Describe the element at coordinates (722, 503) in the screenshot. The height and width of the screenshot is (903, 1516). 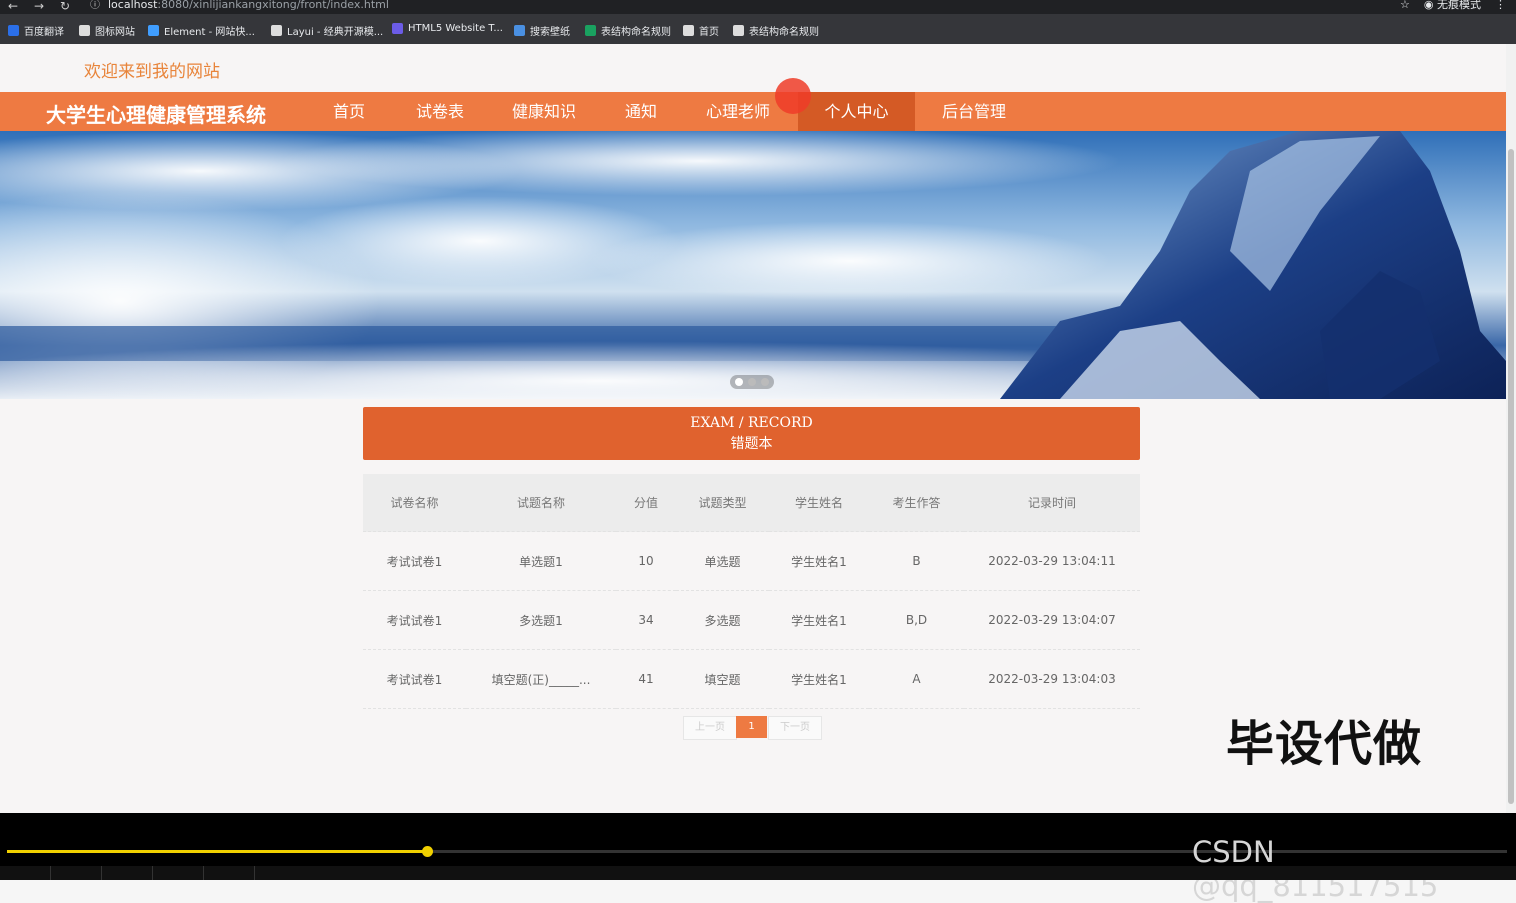
I see `column-header: 试题类型` at that location.